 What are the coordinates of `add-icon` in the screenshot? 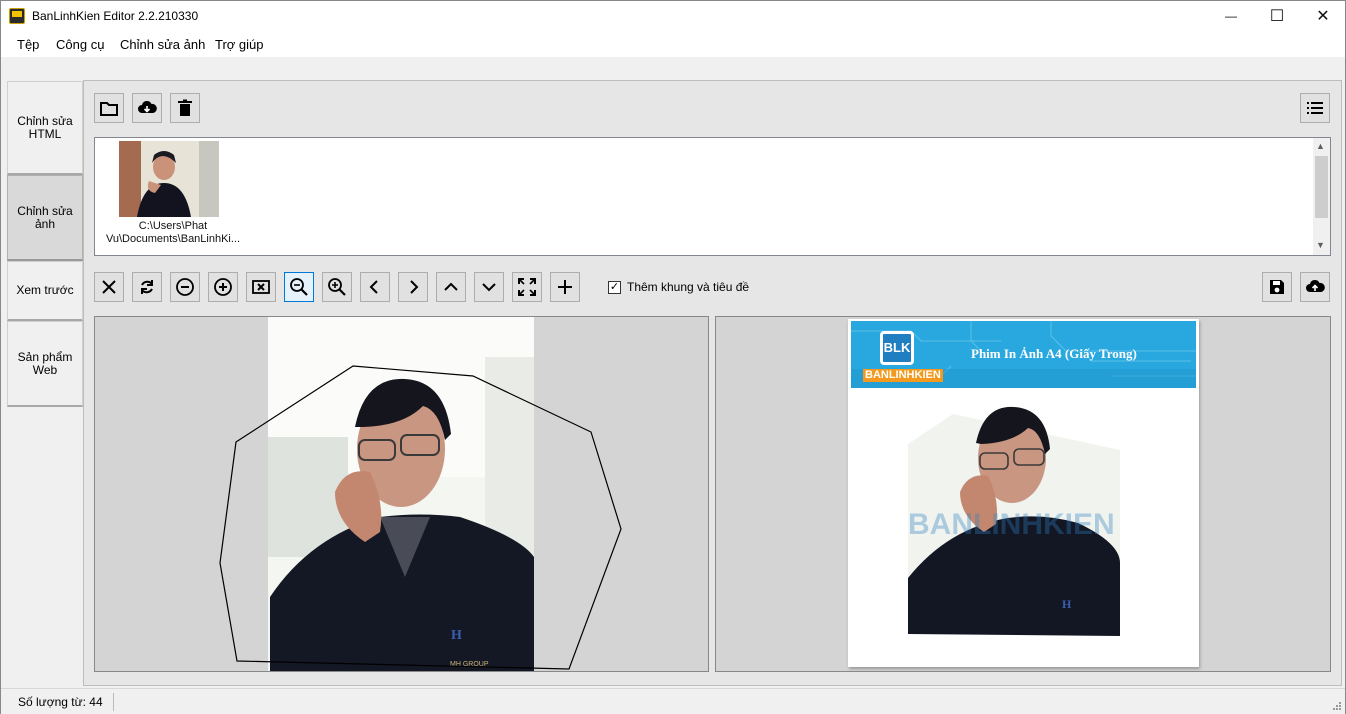 It's located at (565, 287).